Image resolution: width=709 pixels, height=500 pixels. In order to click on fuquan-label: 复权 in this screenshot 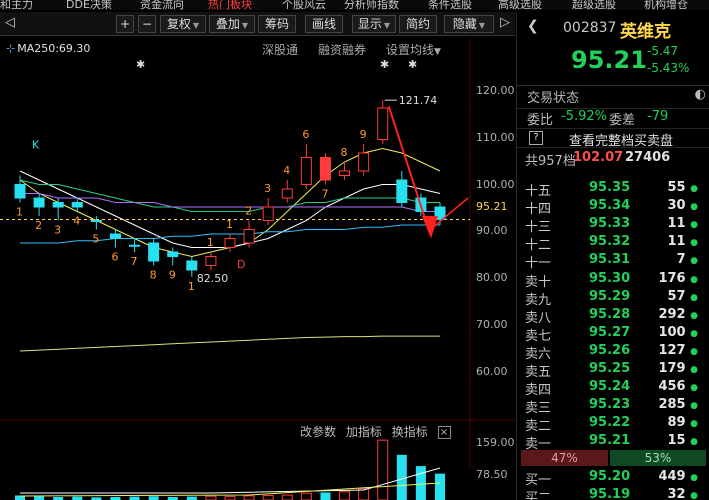, I will do `click(178, 24)`.